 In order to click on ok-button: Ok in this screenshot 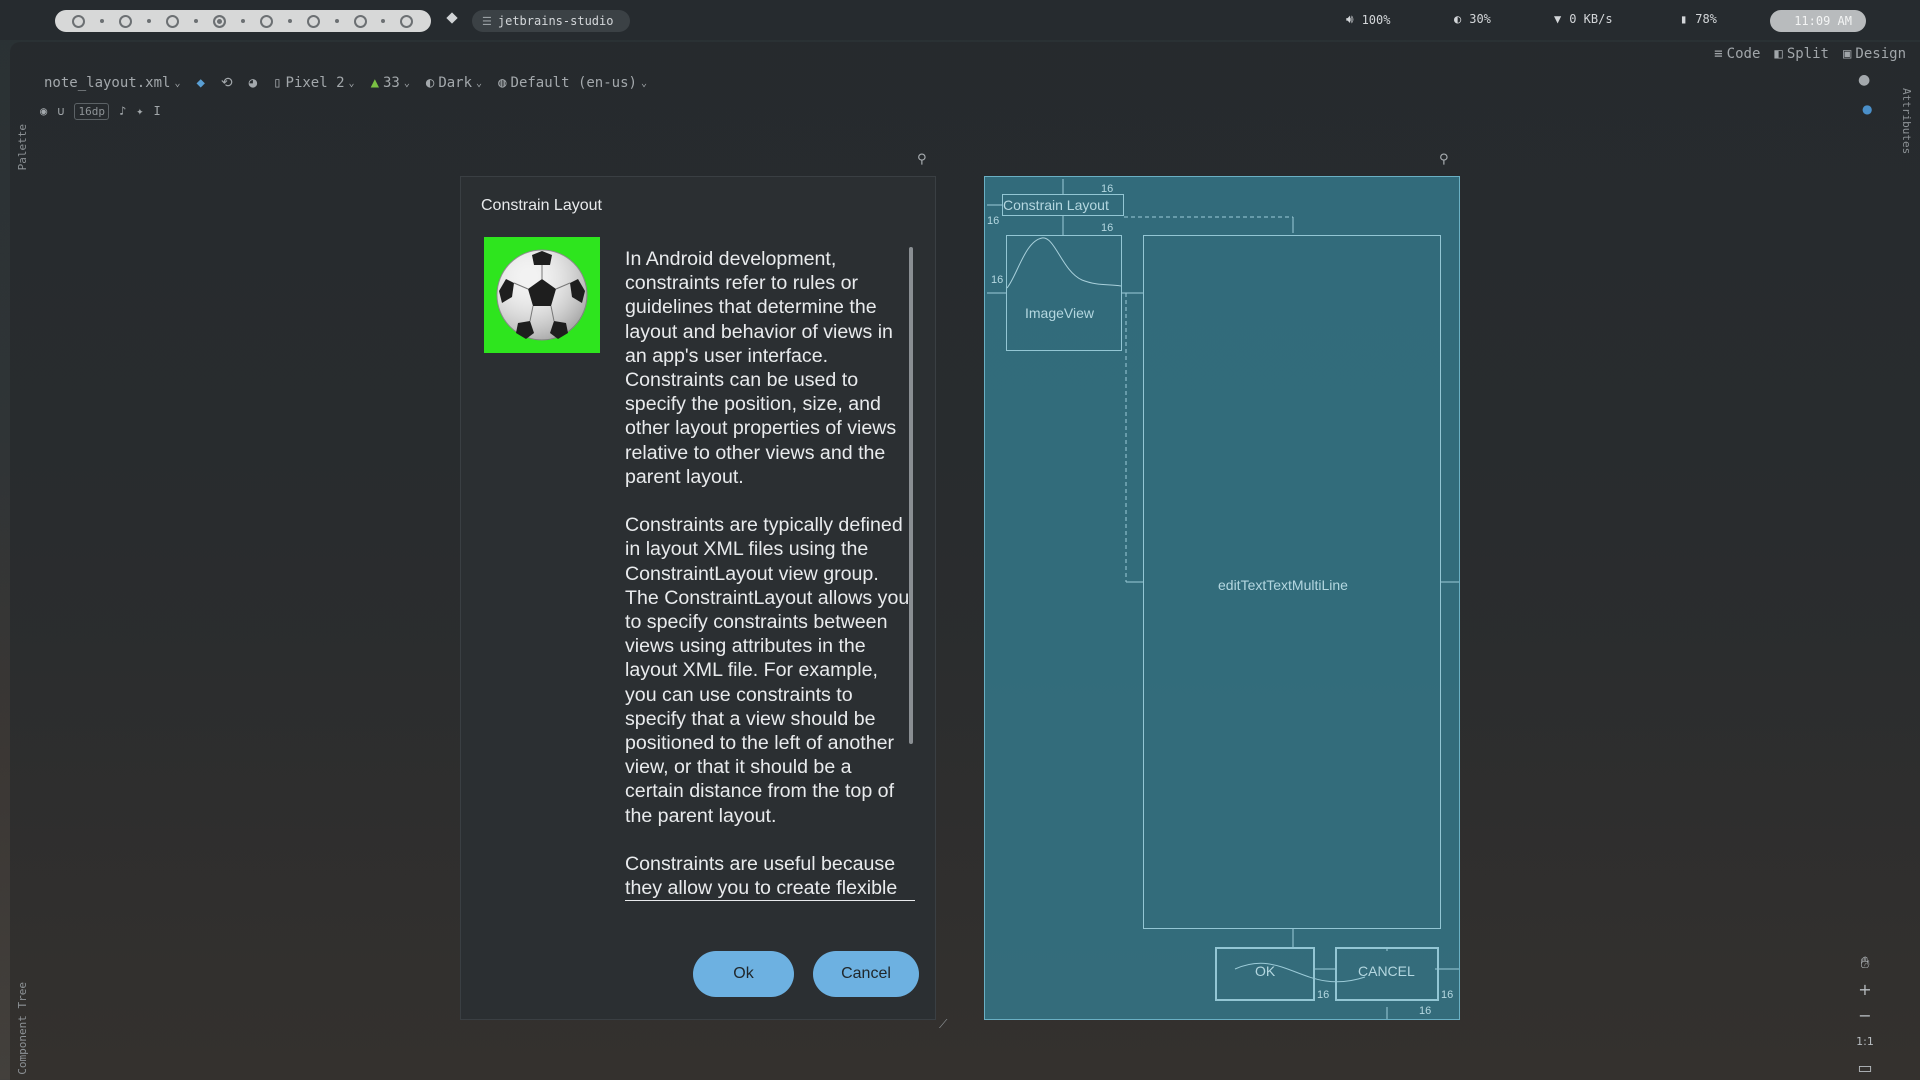, I will do `click(743, 974)`.